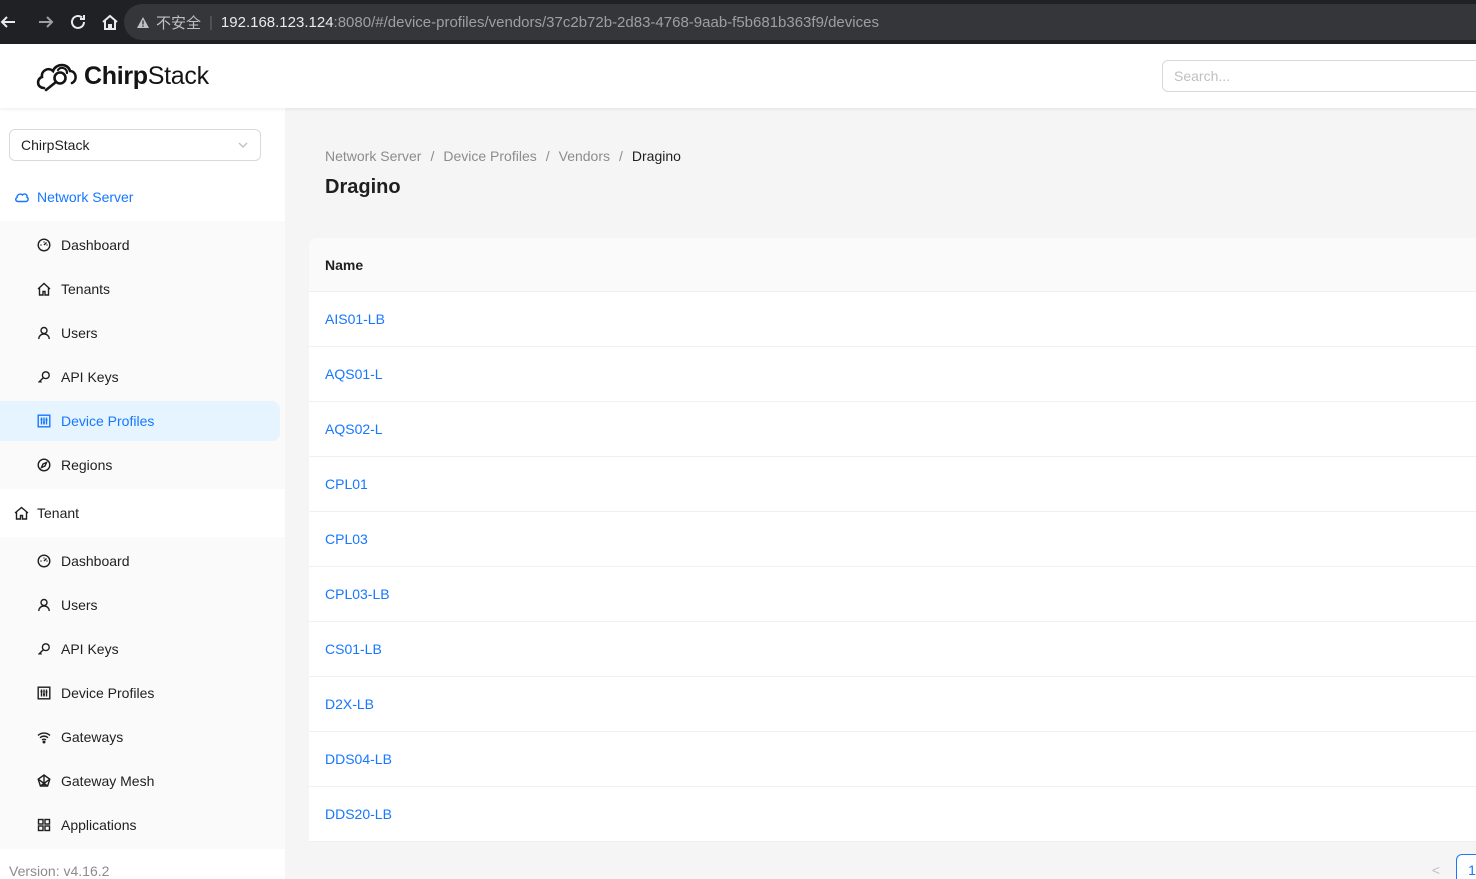 The image size is (1476, 879). What do you see at coordinates (44, 465) in the screenshot?
I see `compass-icon` at bounding box center [44, 465].